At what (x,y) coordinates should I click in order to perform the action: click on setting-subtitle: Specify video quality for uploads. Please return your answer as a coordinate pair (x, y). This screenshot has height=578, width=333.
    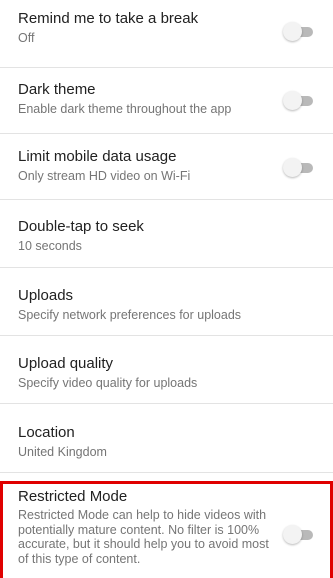
    Looking at the image, I should click on (108, 383).